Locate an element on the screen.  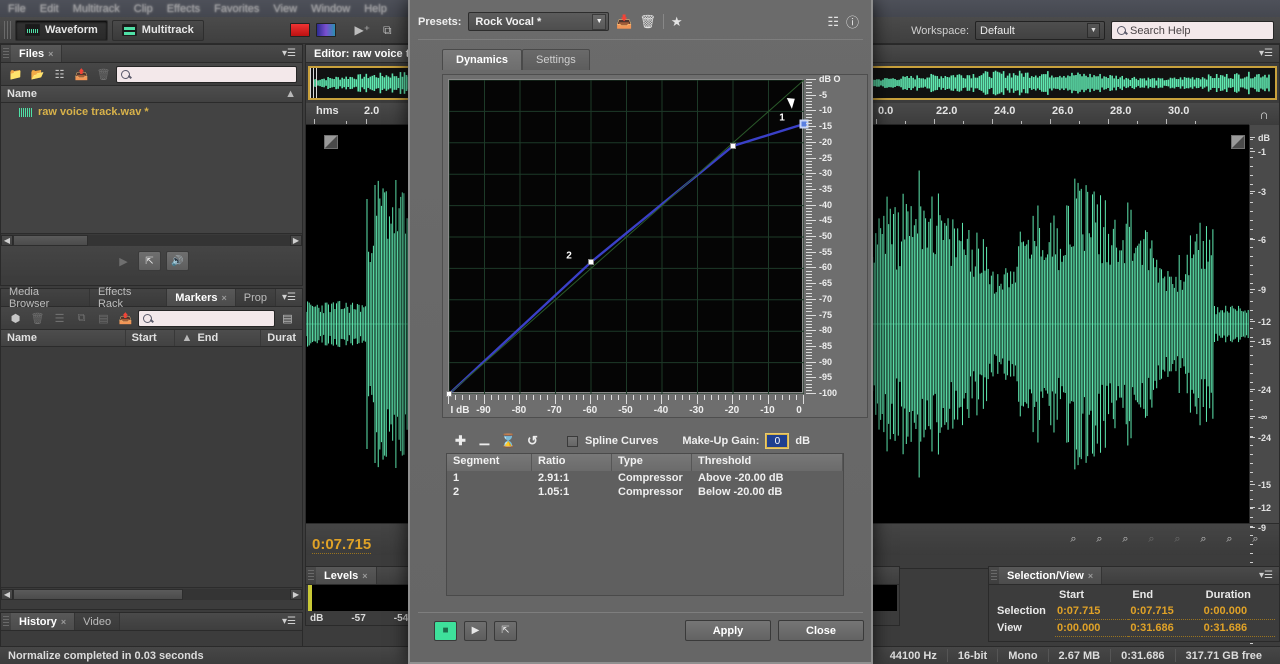
merge-markers-icon: ☰ is located at coordinates (59, 318).